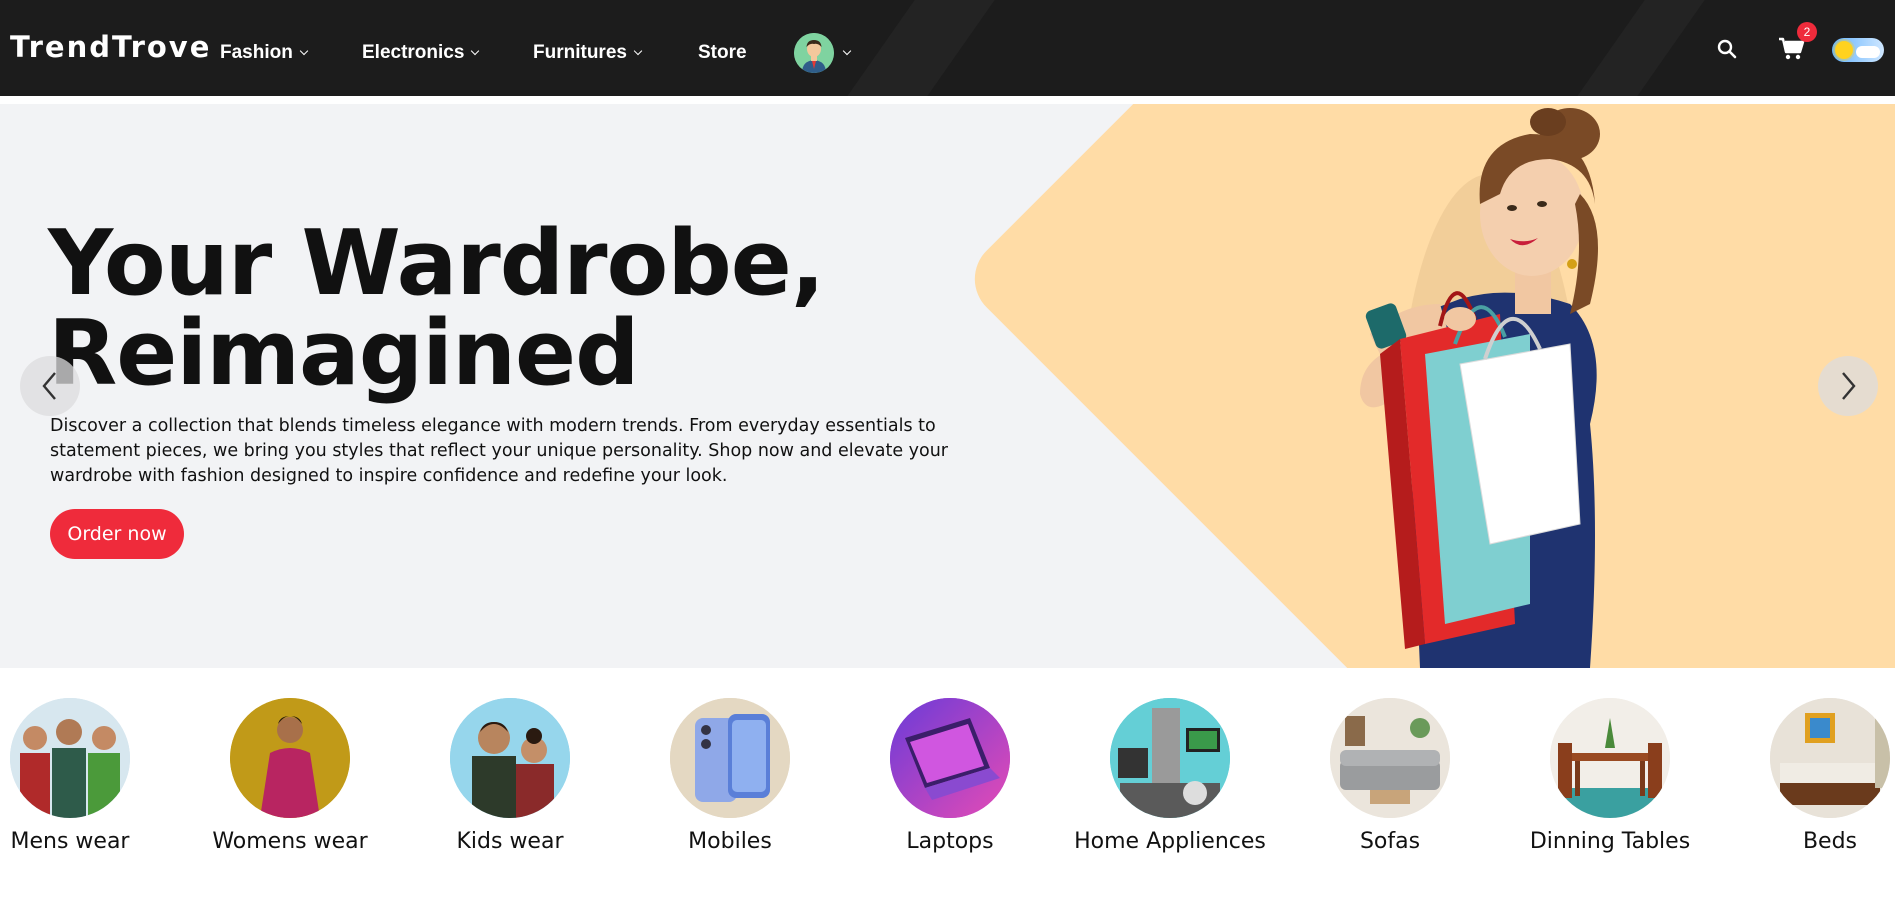  Describe the element at coordinates (510, 841) in the screenshot. I see `category-label: Kids wear` at that location.